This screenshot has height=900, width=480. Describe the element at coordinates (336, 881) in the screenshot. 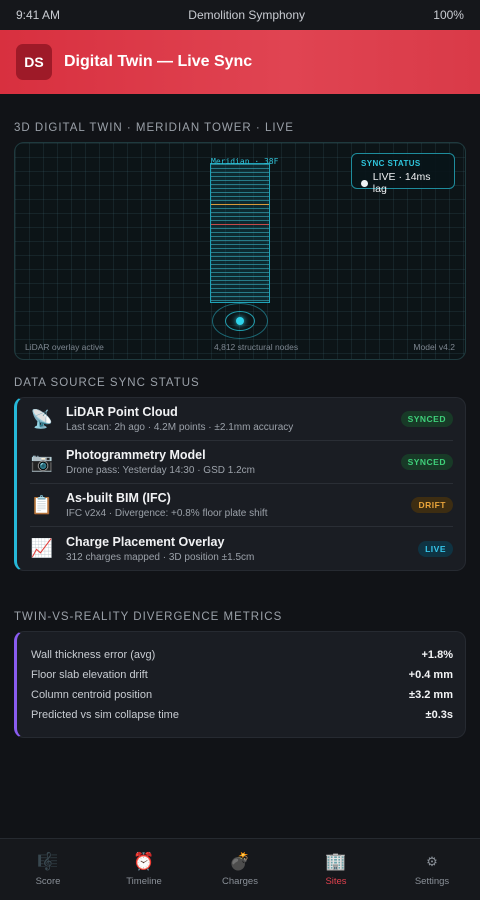

I see `tab-label: Sites` at that location.